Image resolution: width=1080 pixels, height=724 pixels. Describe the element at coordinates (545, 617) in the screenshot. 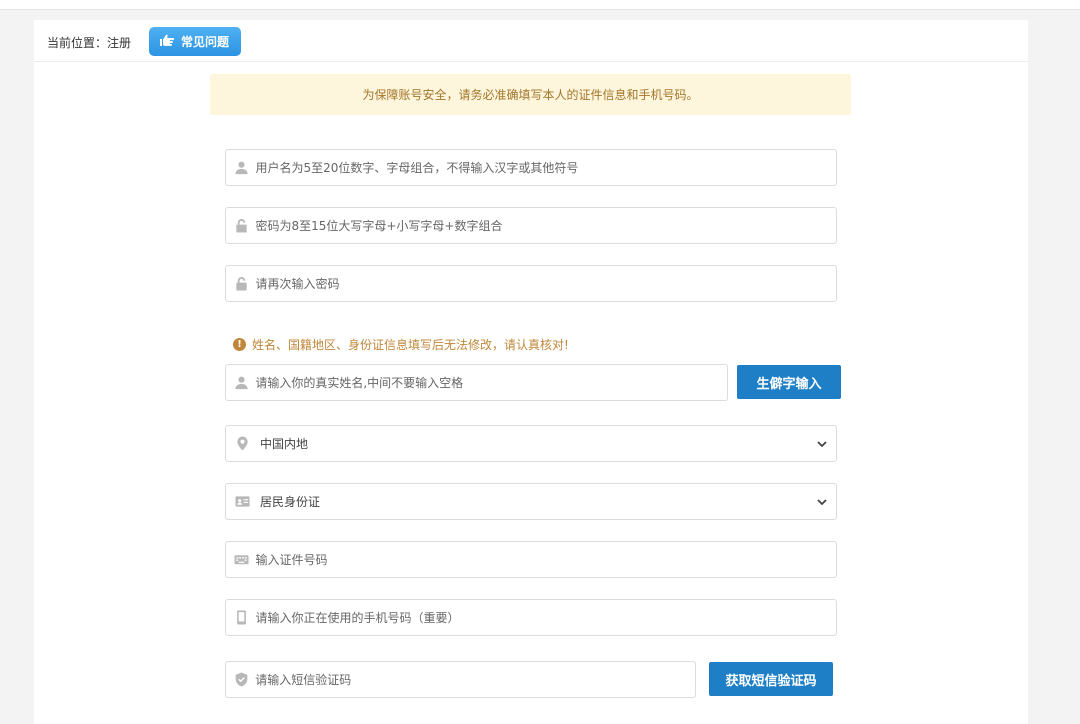

I see `phone-input` at that location.